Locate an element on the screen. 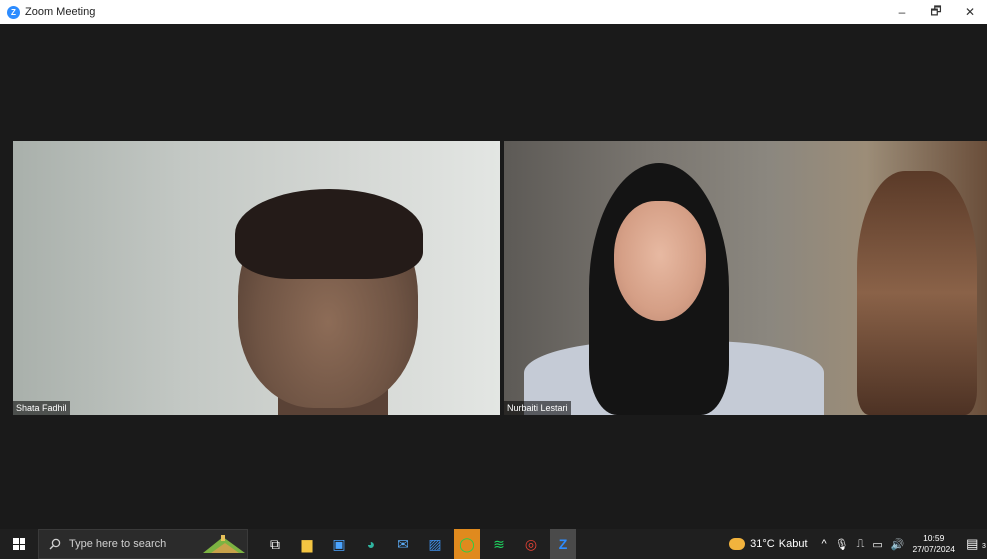  close-button: ✕ is located at coordinates (970, 12).